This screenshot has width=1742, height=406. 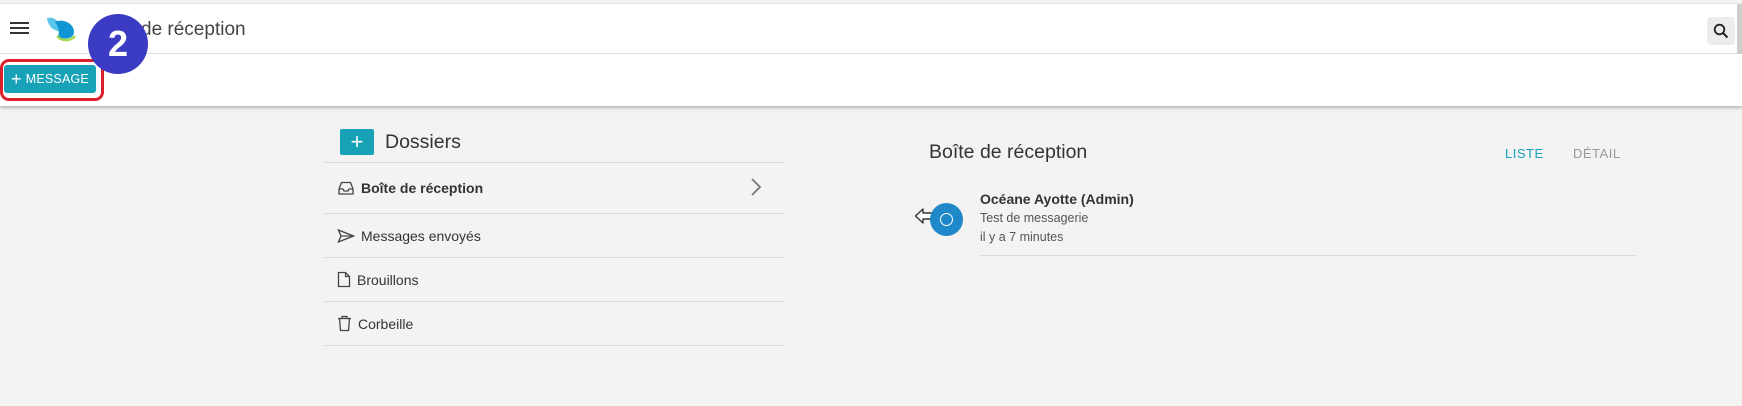 What do you see at coordinates (344, 279) in the screenshot?
I see `draft-icon` at bounding box center [344, 279].